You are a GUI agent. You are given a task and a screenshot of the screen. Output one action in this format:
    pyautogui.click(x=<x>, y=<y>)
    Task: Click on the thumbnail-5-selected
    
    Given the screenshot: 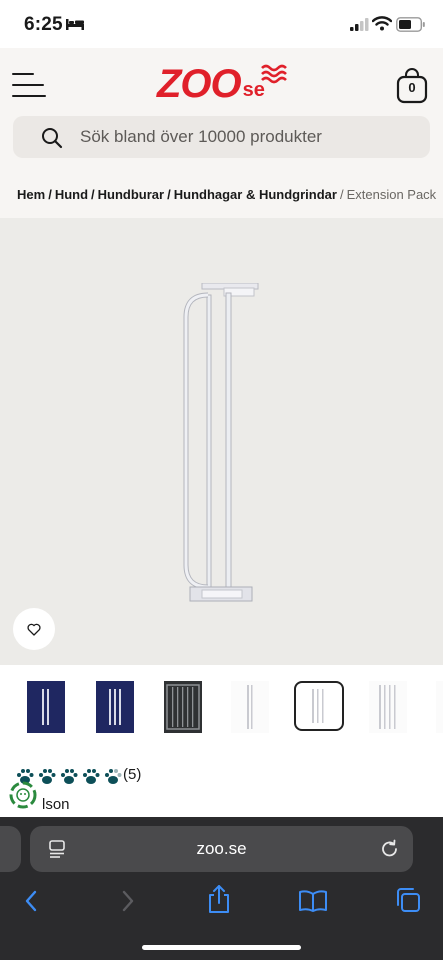 What is the action you would take?
    pyautogui.click(x=319, y=706)
    